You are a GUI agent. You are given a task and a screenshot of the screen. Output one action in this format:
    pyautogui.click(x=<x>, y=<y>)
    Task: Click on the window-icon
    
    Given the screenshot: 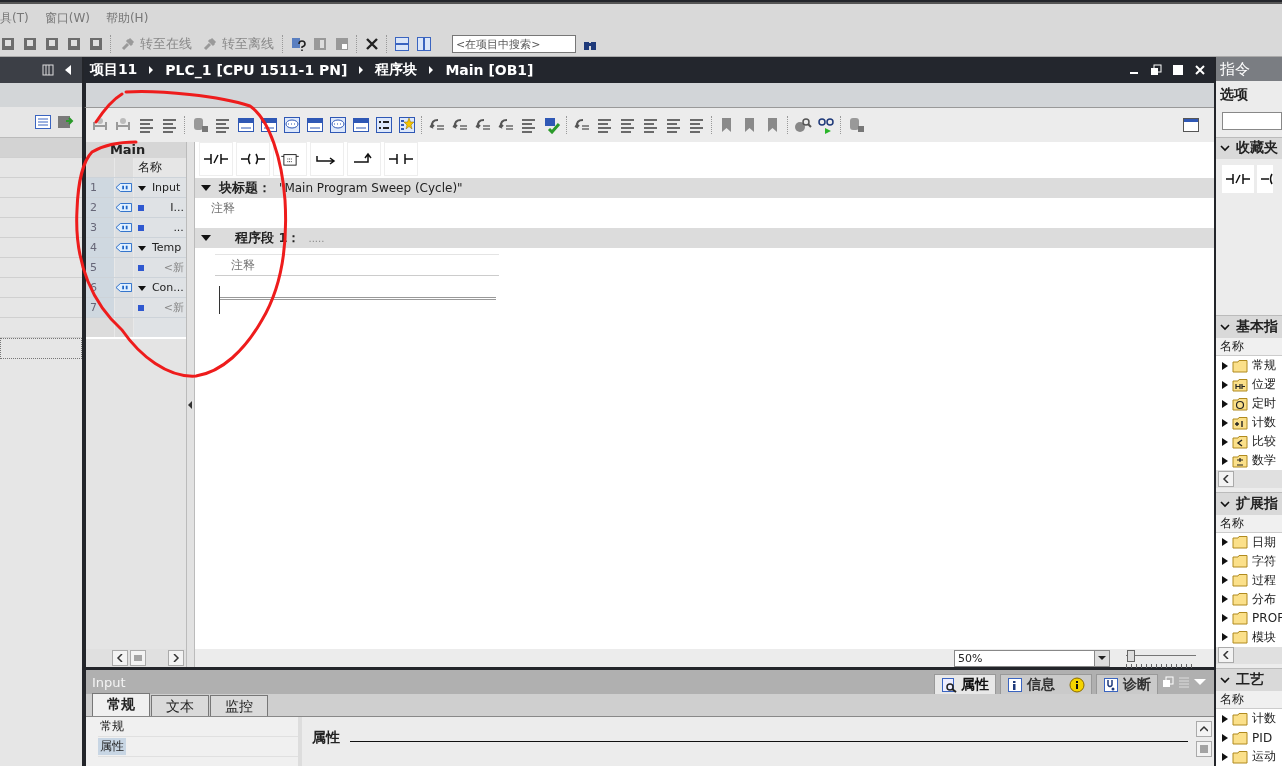 What is the action you would take?
    pyautogui.click(x=1191, y=125)
    